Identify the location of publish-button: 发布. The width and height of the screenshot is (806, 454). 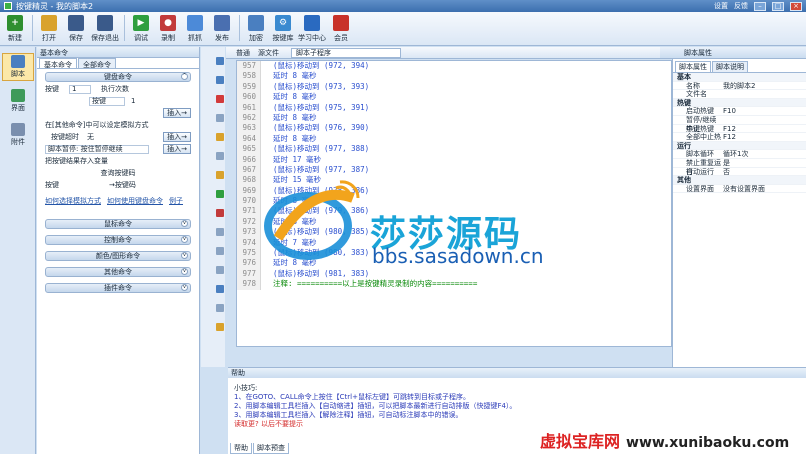
(222, 29).